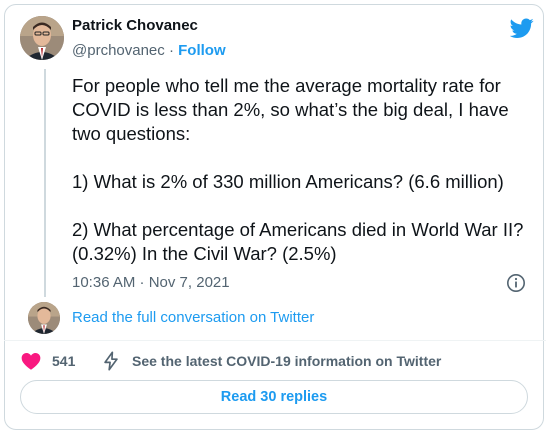 This screenshot has height=438, width=550. Describe the element at coordinates (42, 38) in the screenshot. I see `author-avatar` at that location.